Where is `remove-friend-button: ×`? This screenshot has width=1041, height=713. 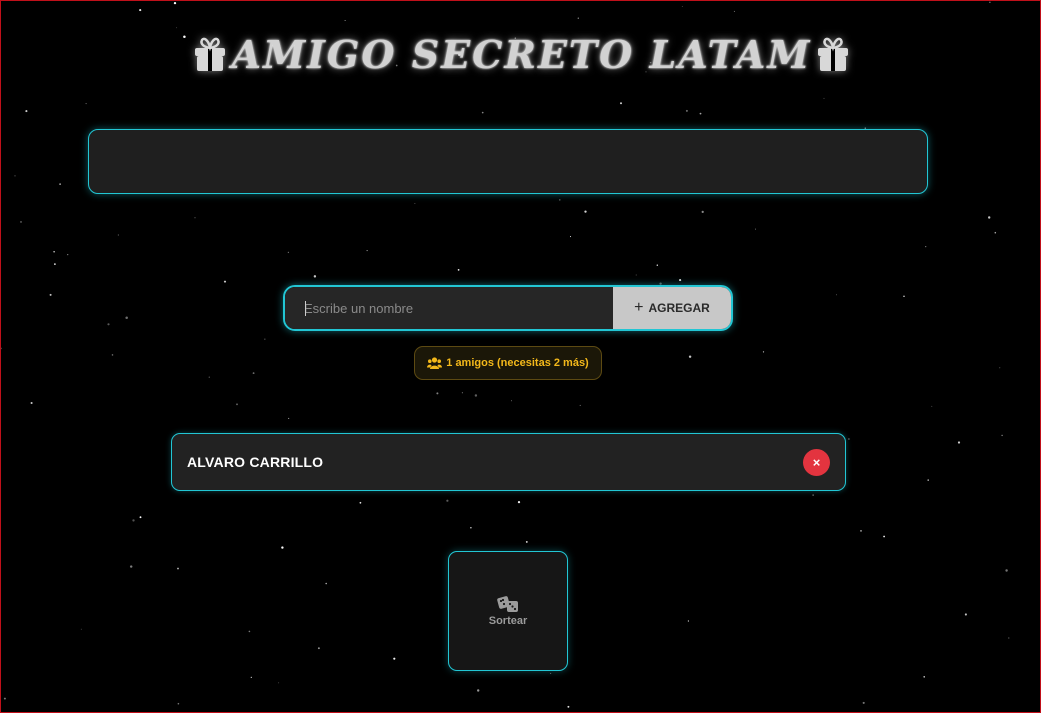
remove-friend-button: × is located at coordinates (816, 462).